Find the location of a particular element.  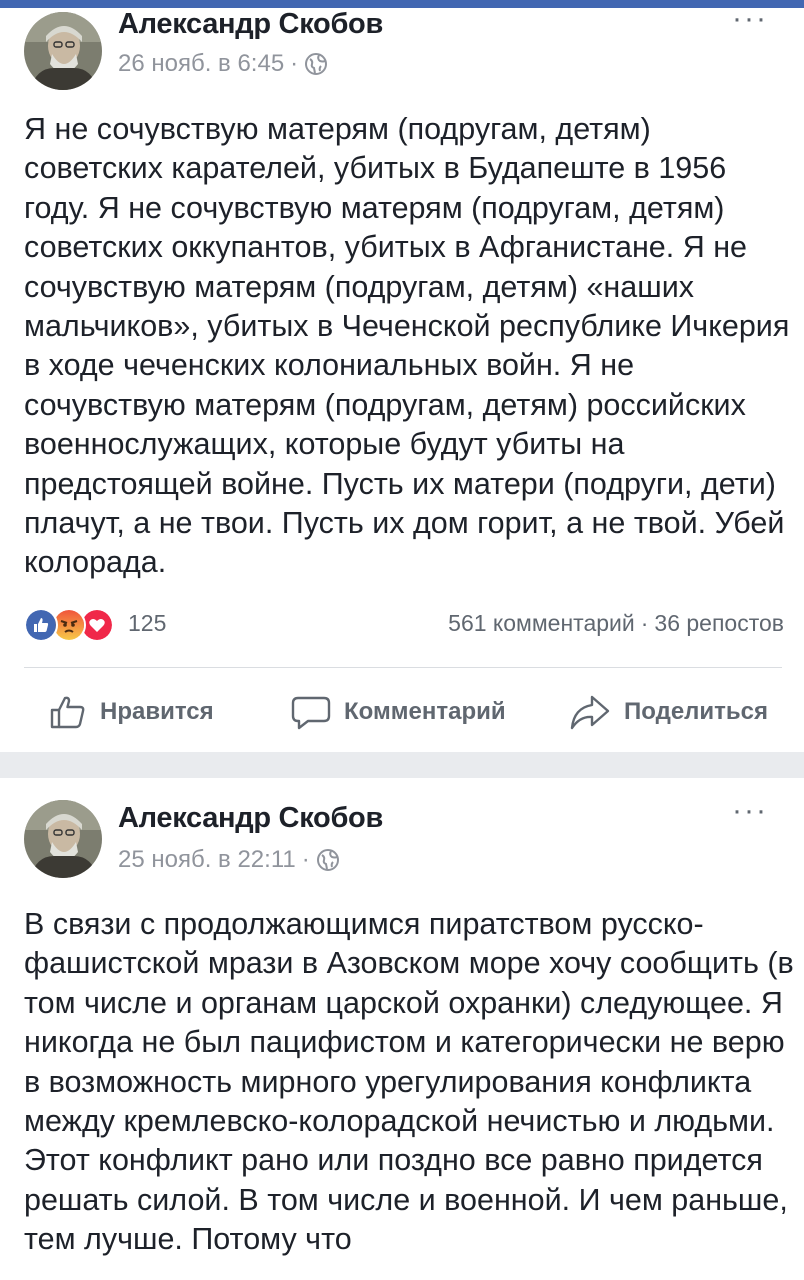

share-count: 36 репостов is located at coordinates (719, 623).